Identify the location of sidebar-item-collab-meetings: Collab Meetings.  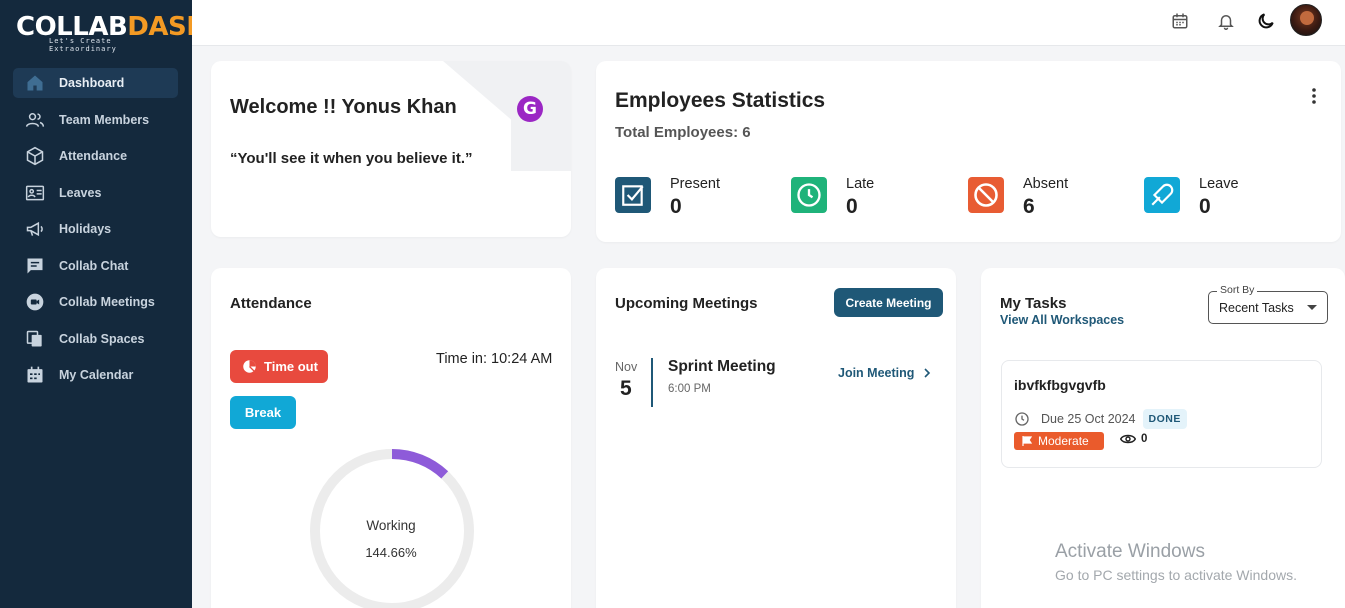
(95, 302).